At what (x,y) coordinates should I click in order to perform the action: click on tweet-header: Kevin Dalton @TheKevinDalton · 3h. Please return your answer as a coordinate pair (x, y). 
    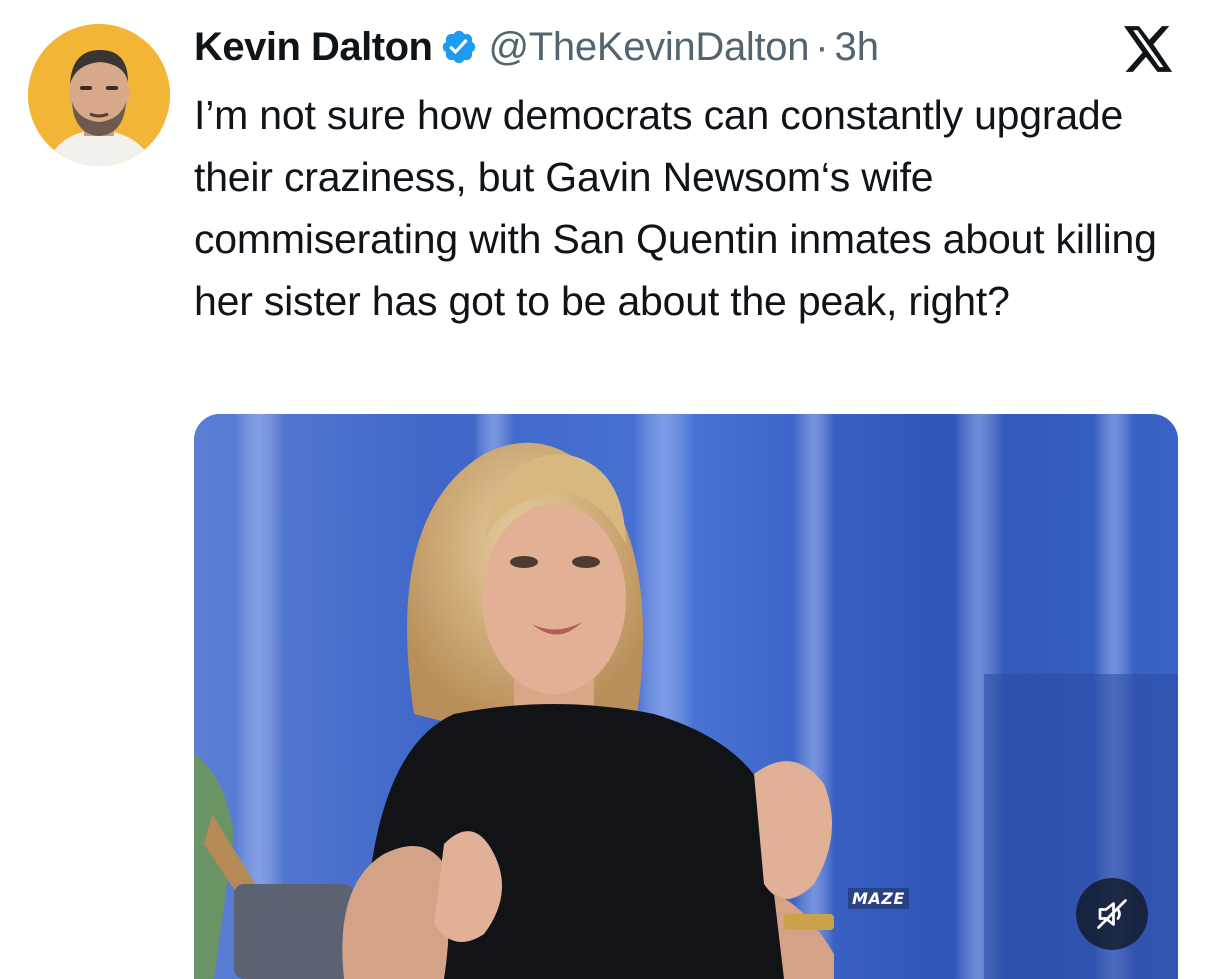
    Looking at the image, I should click on (536, 47).